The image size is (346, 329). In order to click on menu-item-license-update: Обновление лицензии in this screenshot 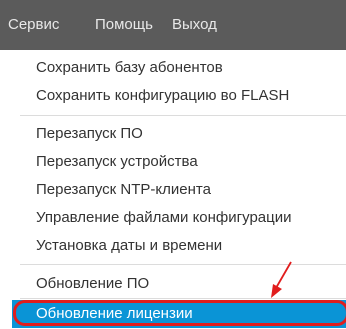, I will do `click(179, 314)`.